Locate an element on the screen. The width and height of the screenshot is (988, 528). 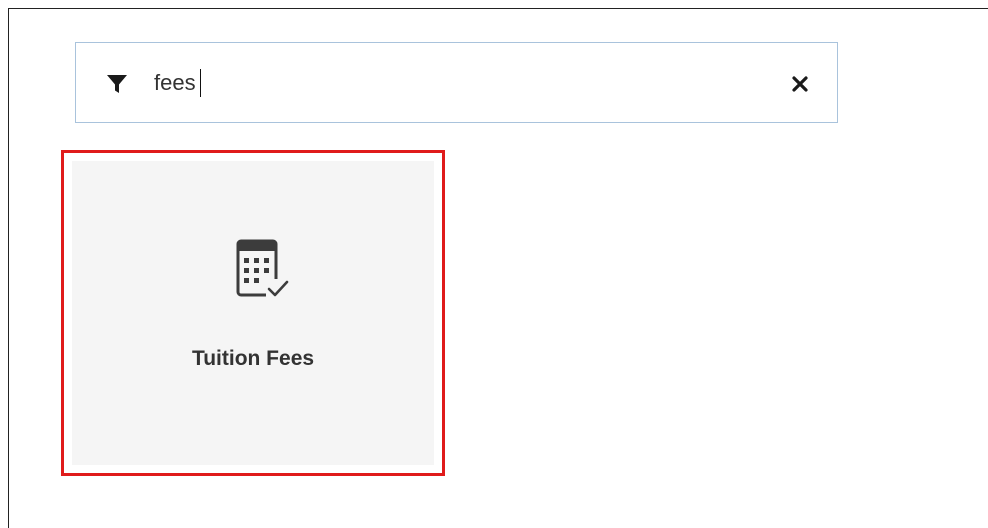
clear-search-button is located at coordinates (800, 84).